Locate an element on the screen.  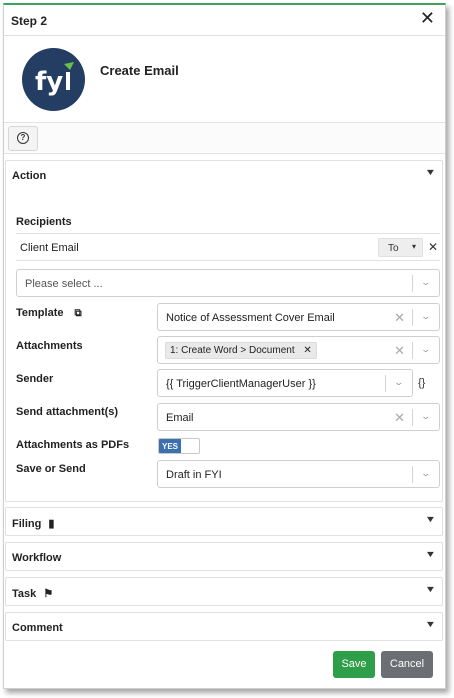
recipient-select: Please select ... ⌄ is located at coordinates (228, 283).